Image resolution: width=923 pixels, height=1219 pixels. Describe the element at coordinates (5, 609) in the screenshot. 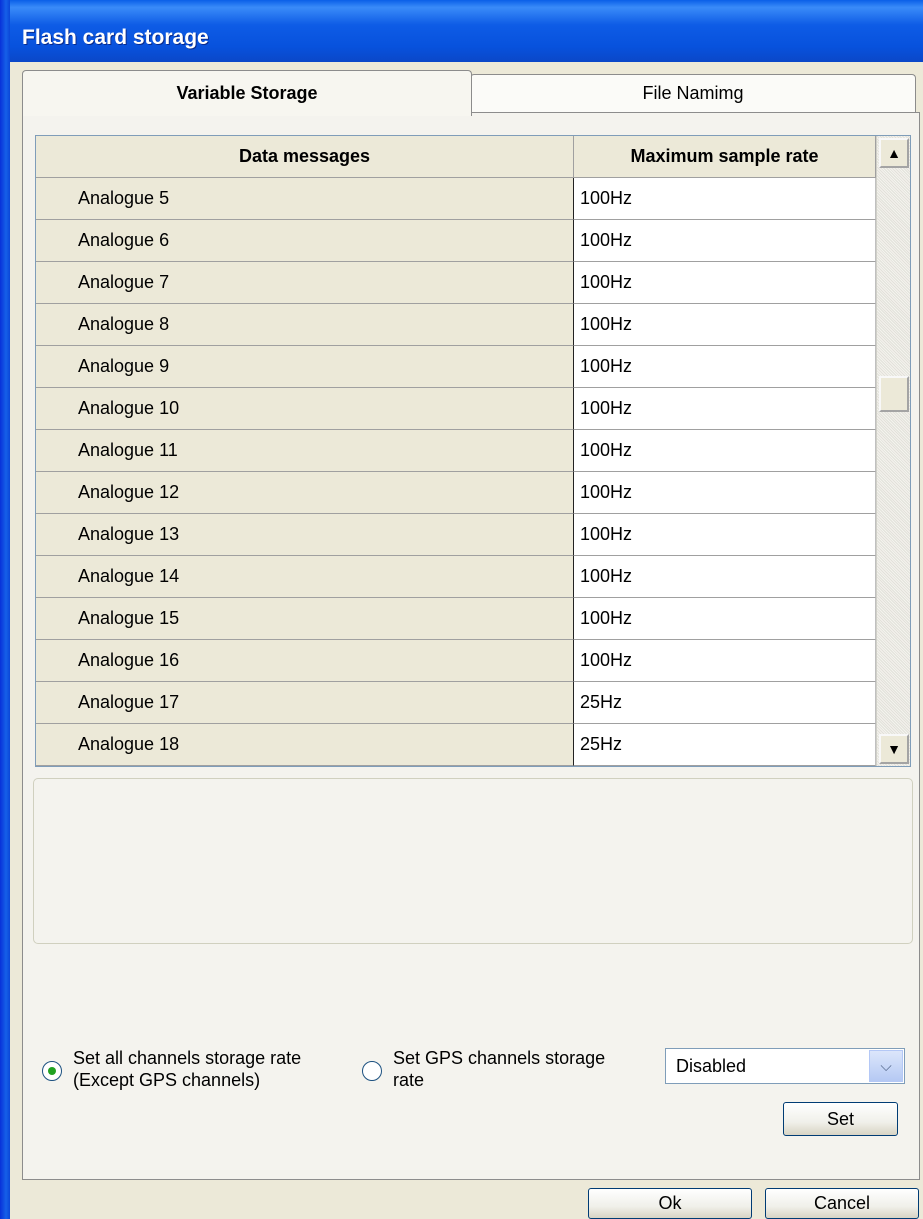

I see `window-frame-left` at that location.